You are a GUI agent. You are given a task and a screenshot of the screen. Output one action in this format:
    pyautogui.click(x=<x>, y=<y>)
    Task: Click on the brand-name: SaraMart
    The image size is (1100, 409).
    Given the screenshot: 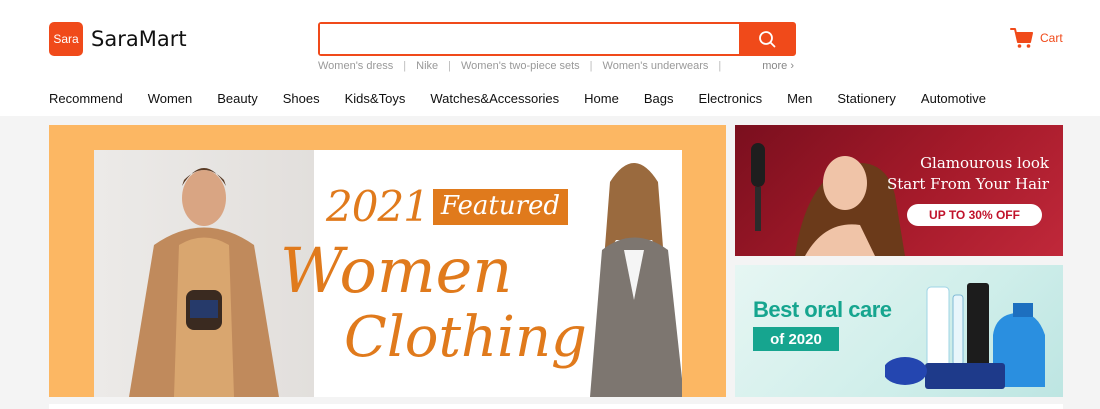 What is the action you would take?
    pyautogui.click(x=139, y=39)
    